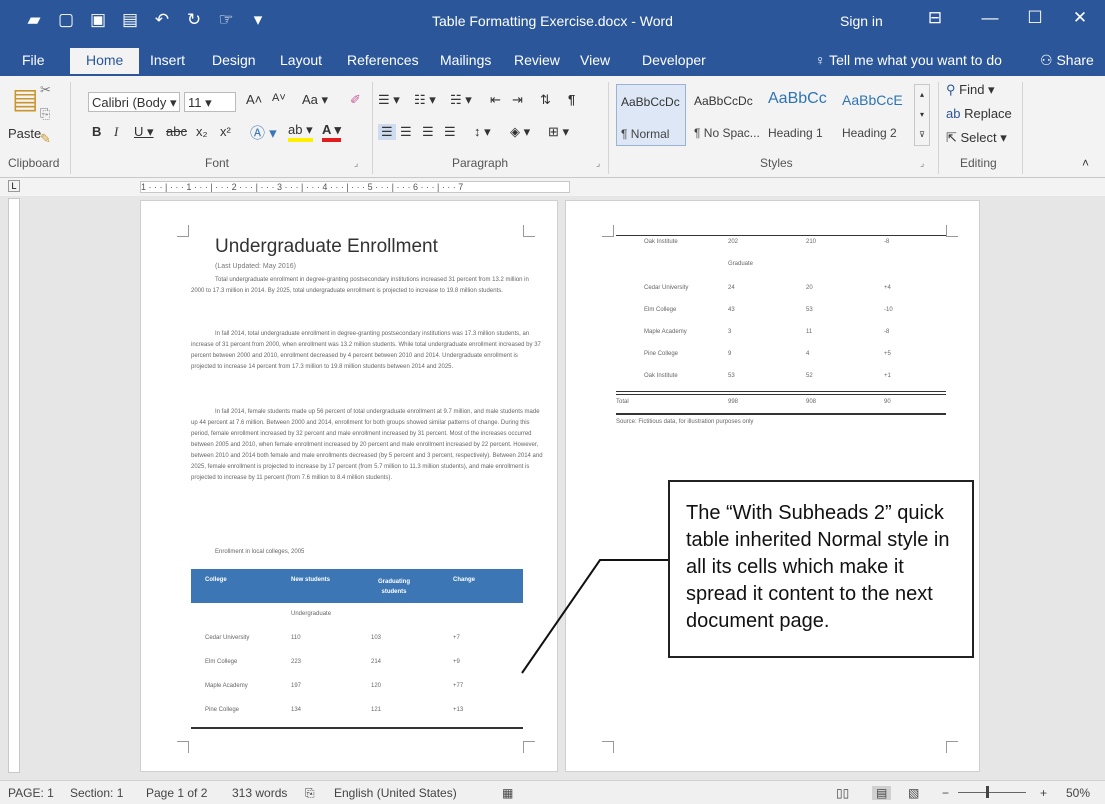  I want to click on zoom-slider, so click(992, 792).